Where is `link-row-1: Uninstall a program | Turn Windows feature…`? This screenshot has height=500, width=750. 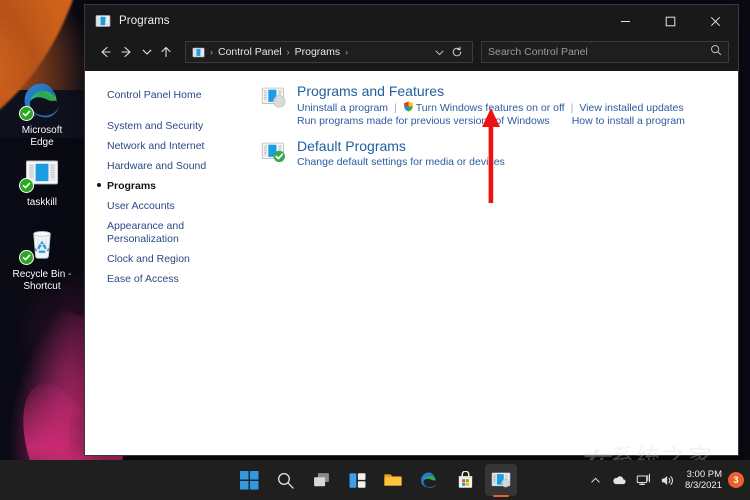 link-row-1: Uninstall a program | Turn Windows feature… is located at coordinates (490, 108).